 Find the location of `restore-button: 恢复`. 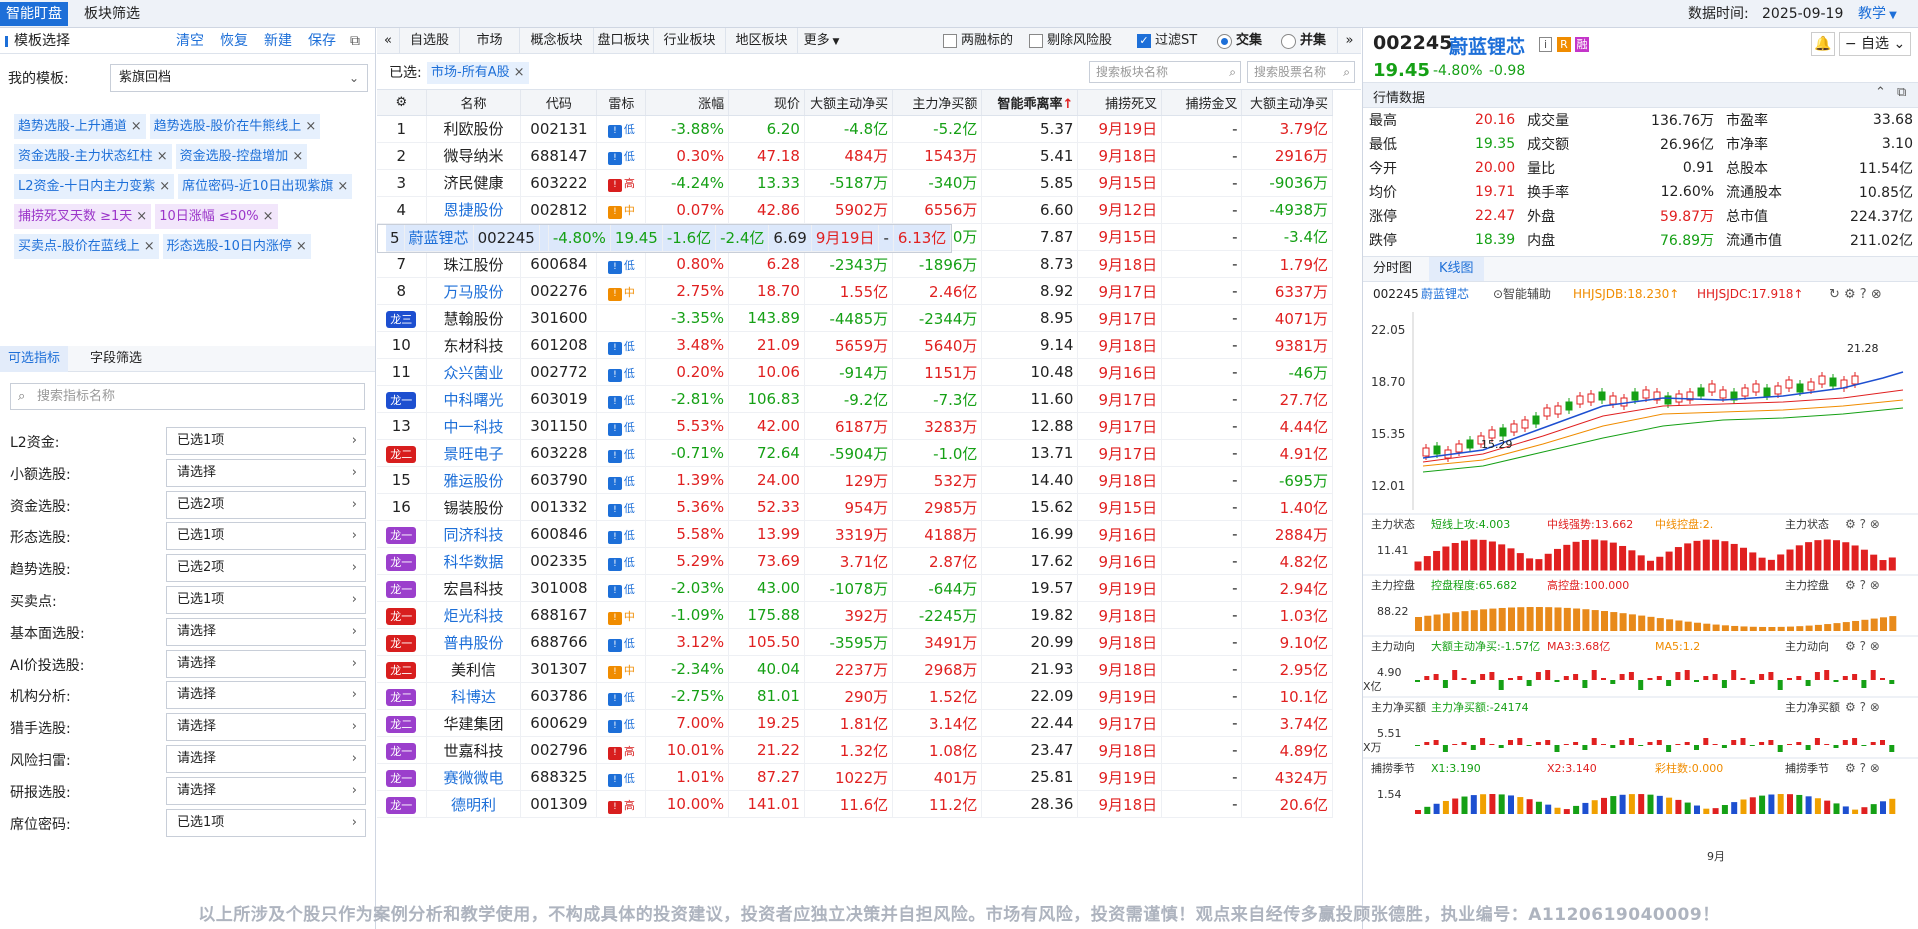

restore-button: 恢复 is located at coordinates (234, 41).